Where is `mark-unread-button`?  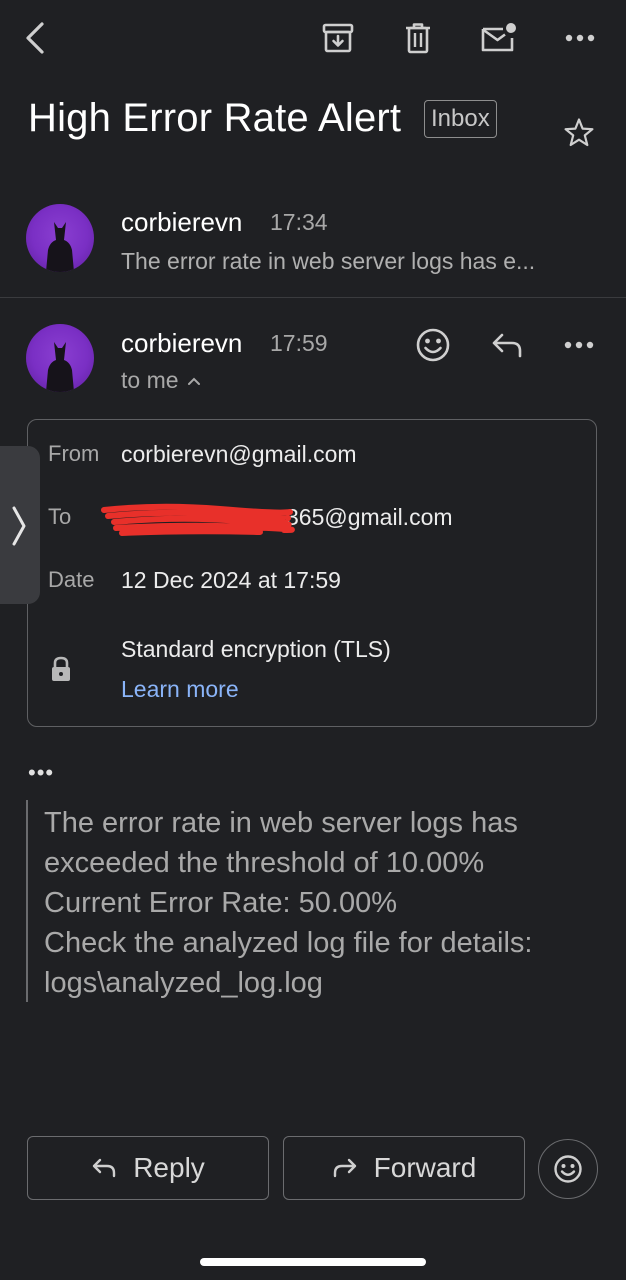
mark-unread-button is located at coordinates (498, 38).